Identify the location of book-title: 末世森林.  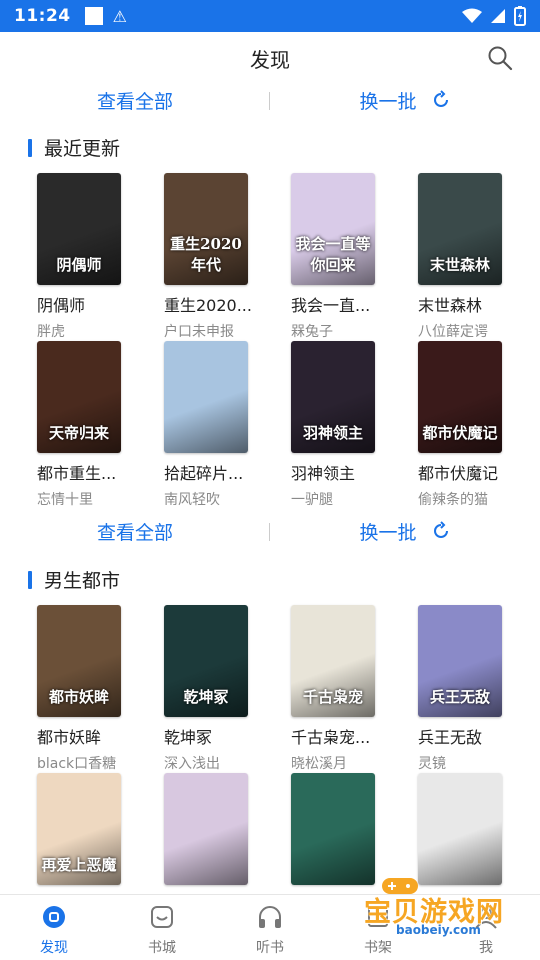
(450, 305).